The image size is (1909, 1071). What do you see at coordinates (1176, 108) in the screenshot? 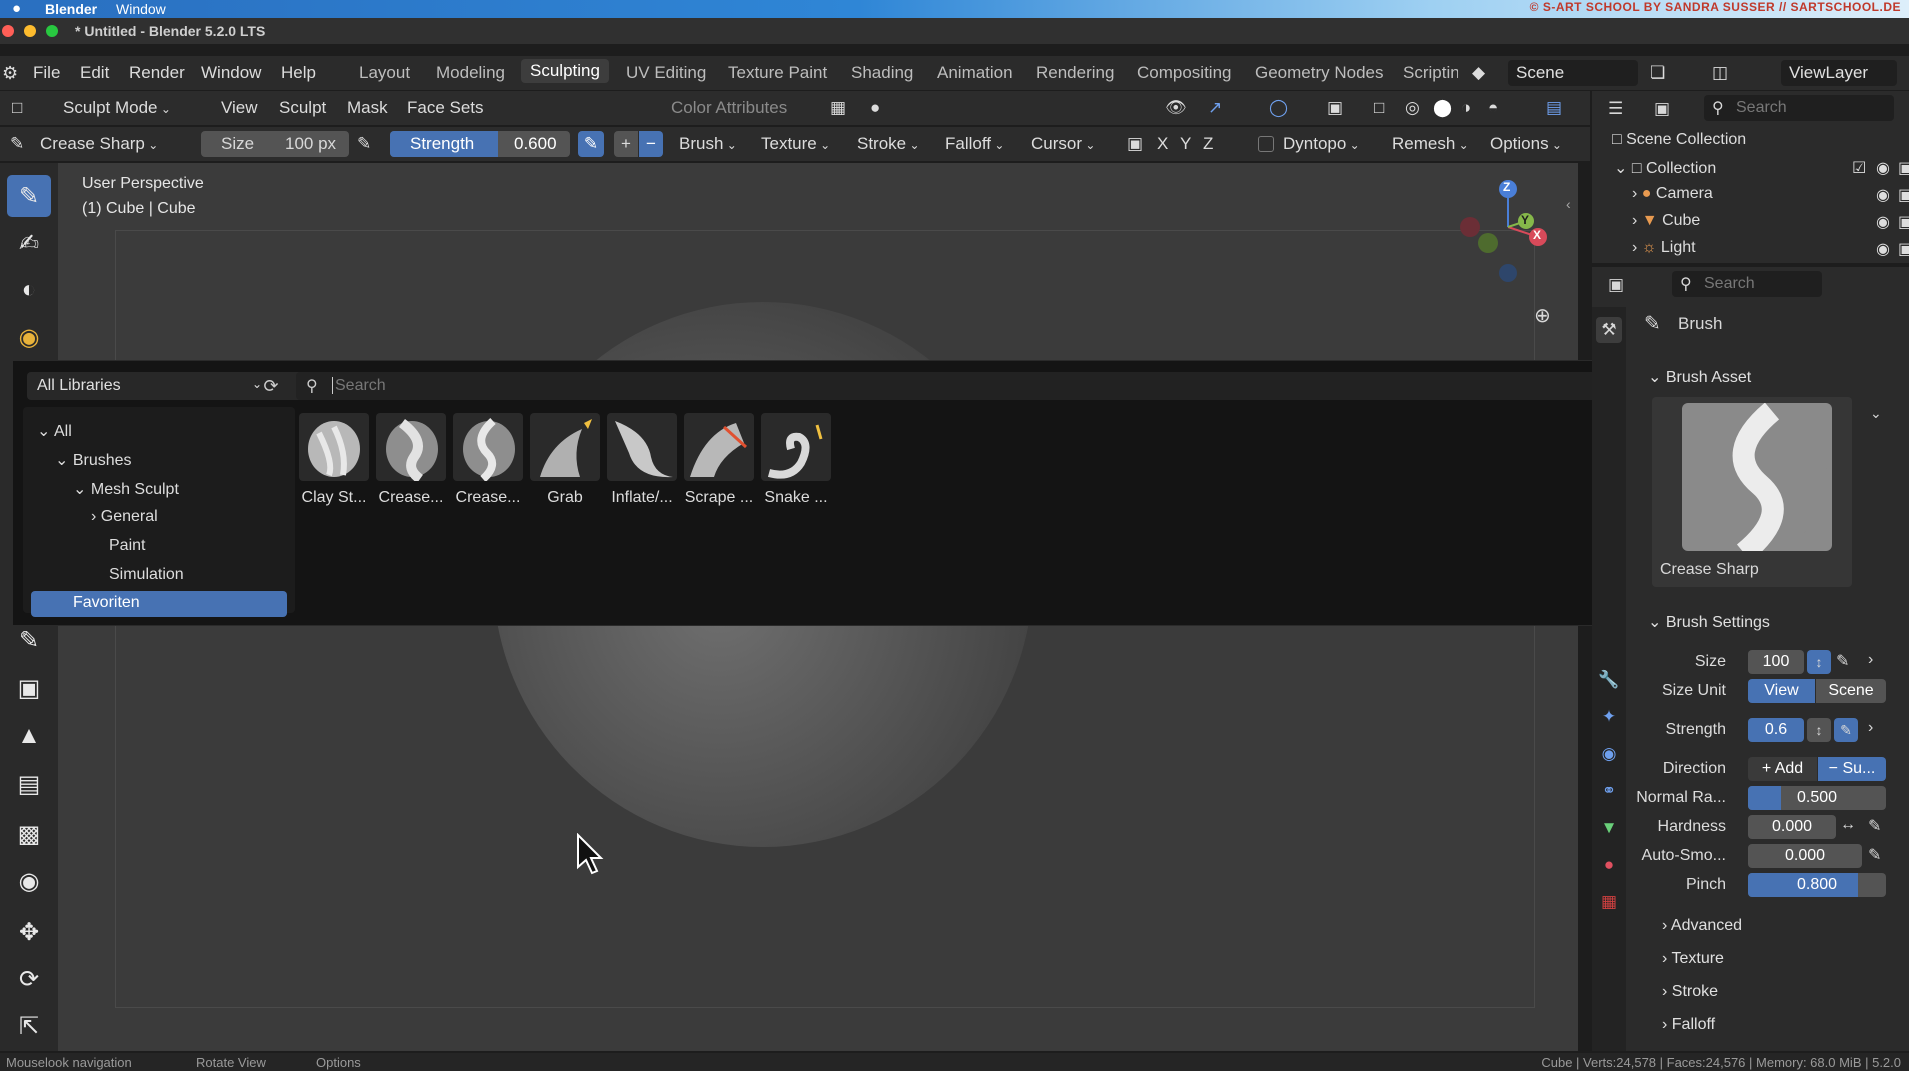
I see `visibility-icon: 👁` at bounding box center [1176, 108].